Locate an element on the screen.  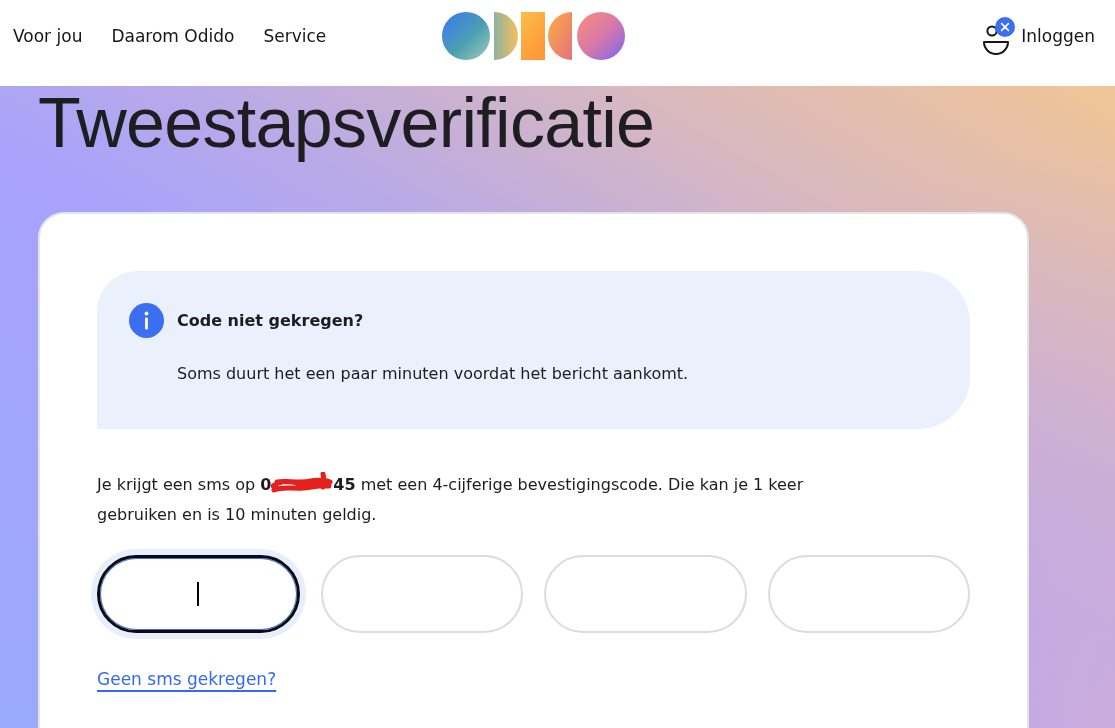
nav-link: Service is located at coordinates (295, 36).